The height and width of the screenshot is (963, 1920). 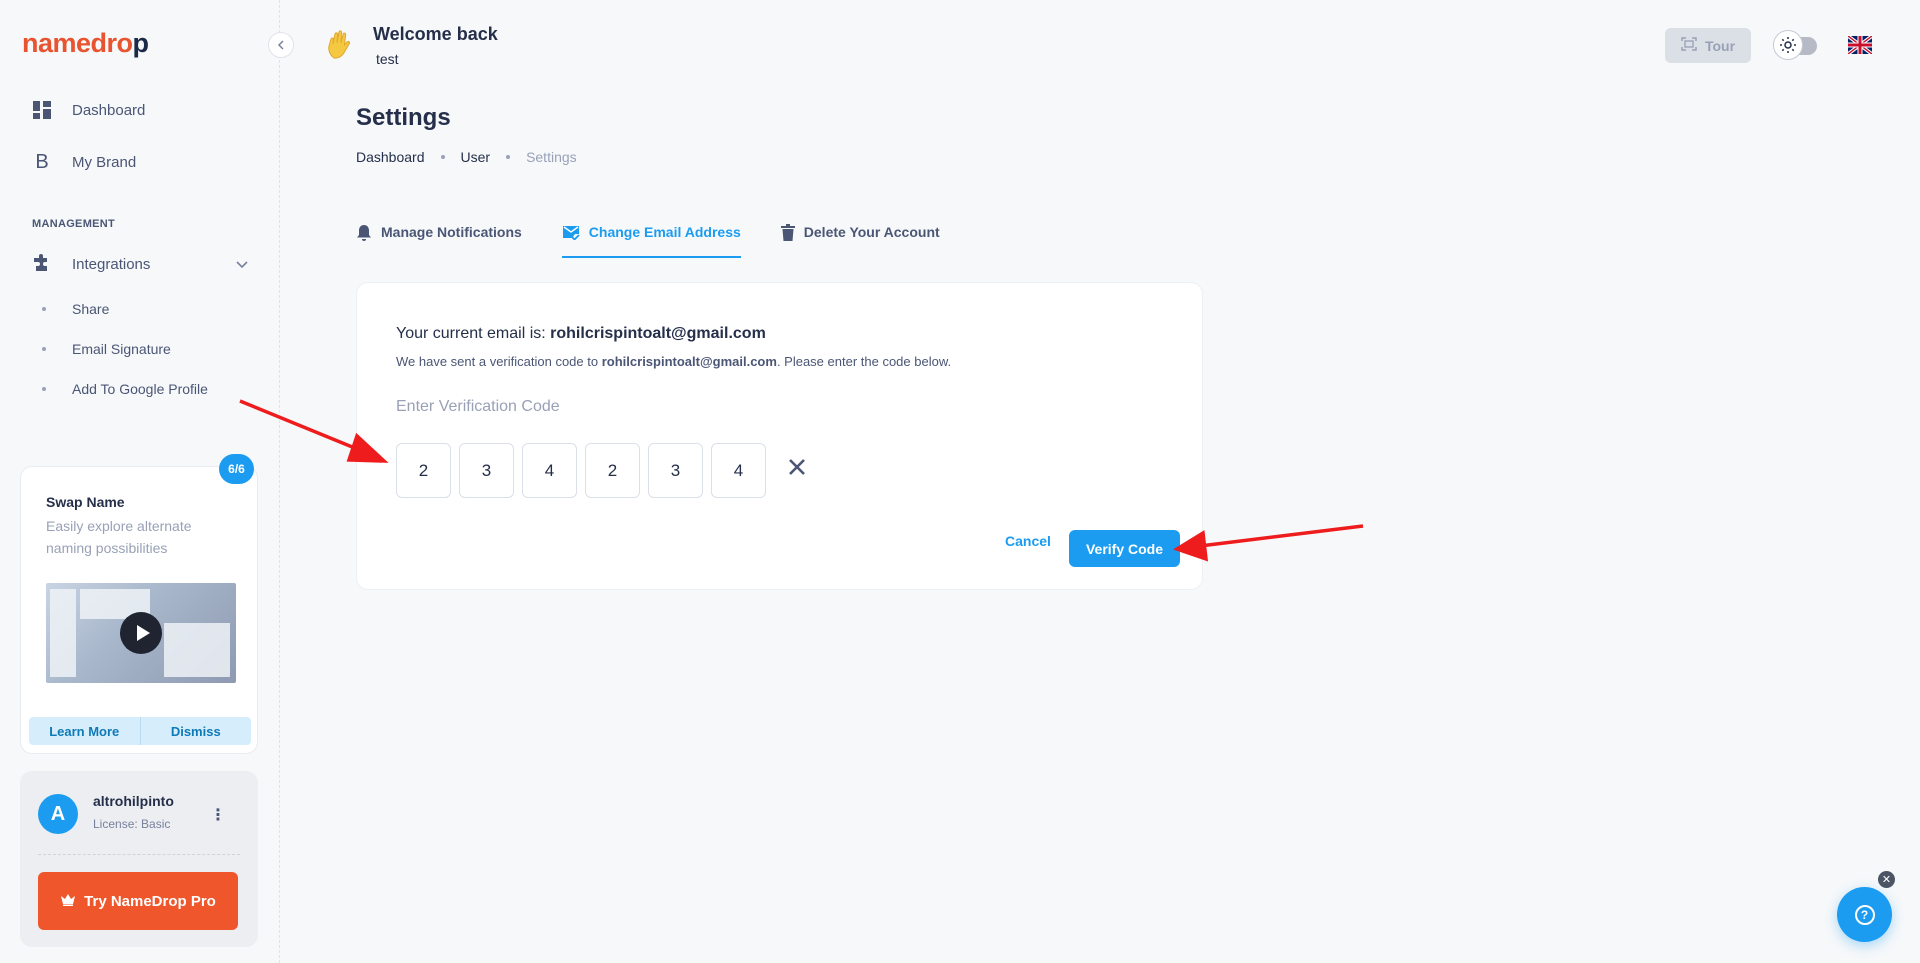 I want to click on sidebar-subitem-email-signature: Email Signature, so click(x=106, y=349).